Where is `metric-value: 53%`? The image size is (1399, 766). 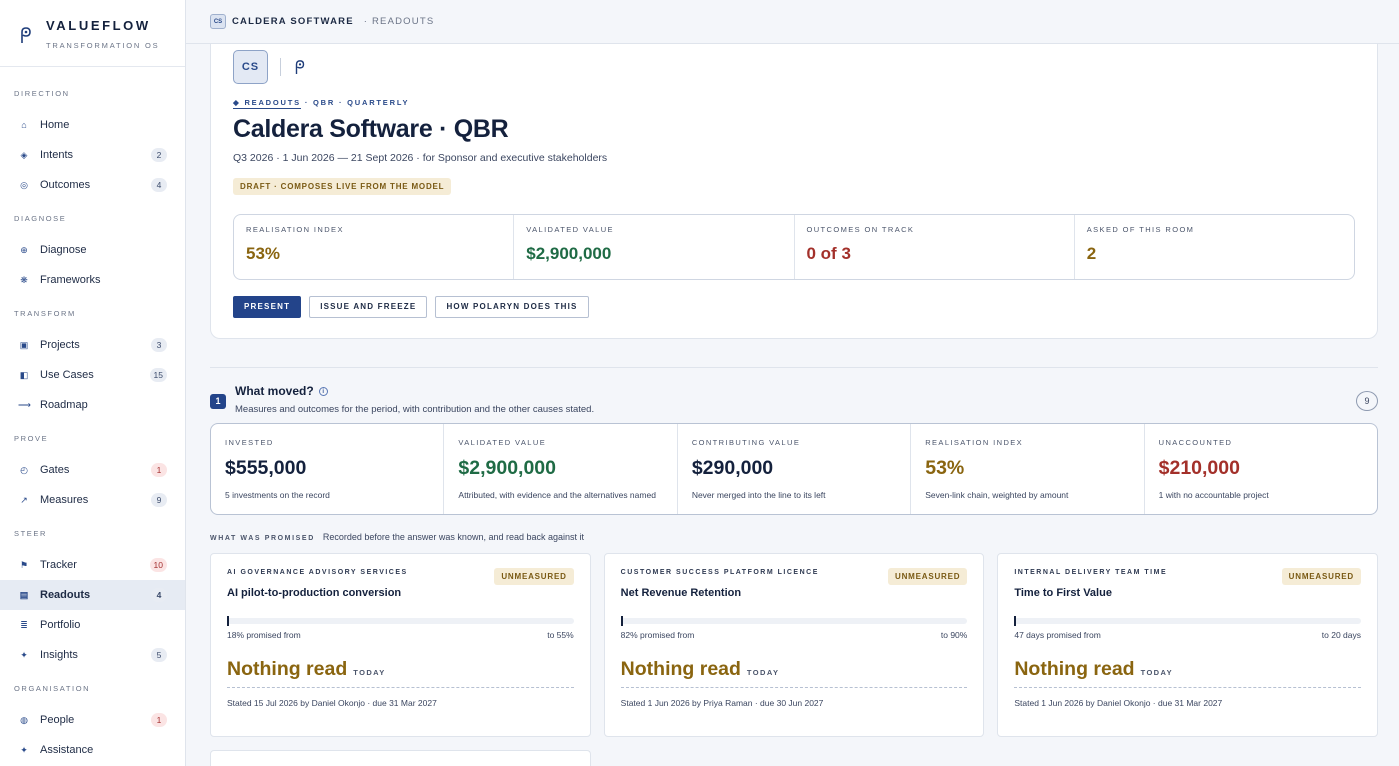 metric-value: 53% is located at coordinates (945, 468).